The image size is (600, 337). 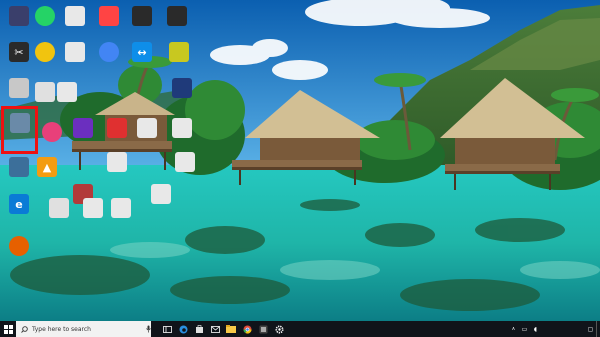 I want to click on system-tray: ∧ ▭ ◖ ▢, so click(x=554, y=329).